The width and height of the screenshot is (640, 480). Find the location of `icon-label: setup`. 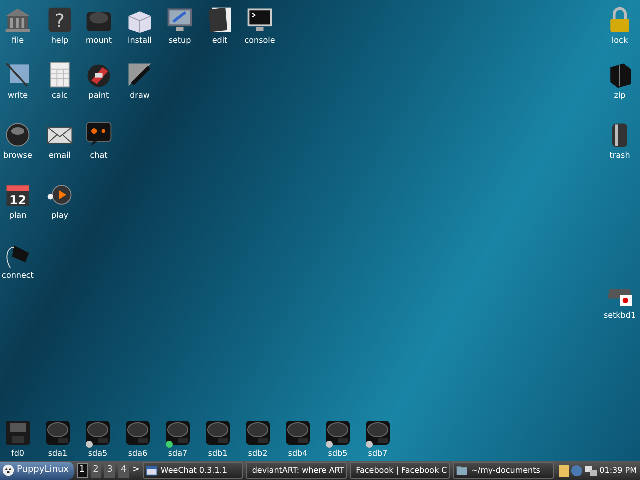

icon-label: setup is located at coordinates (180, 41).